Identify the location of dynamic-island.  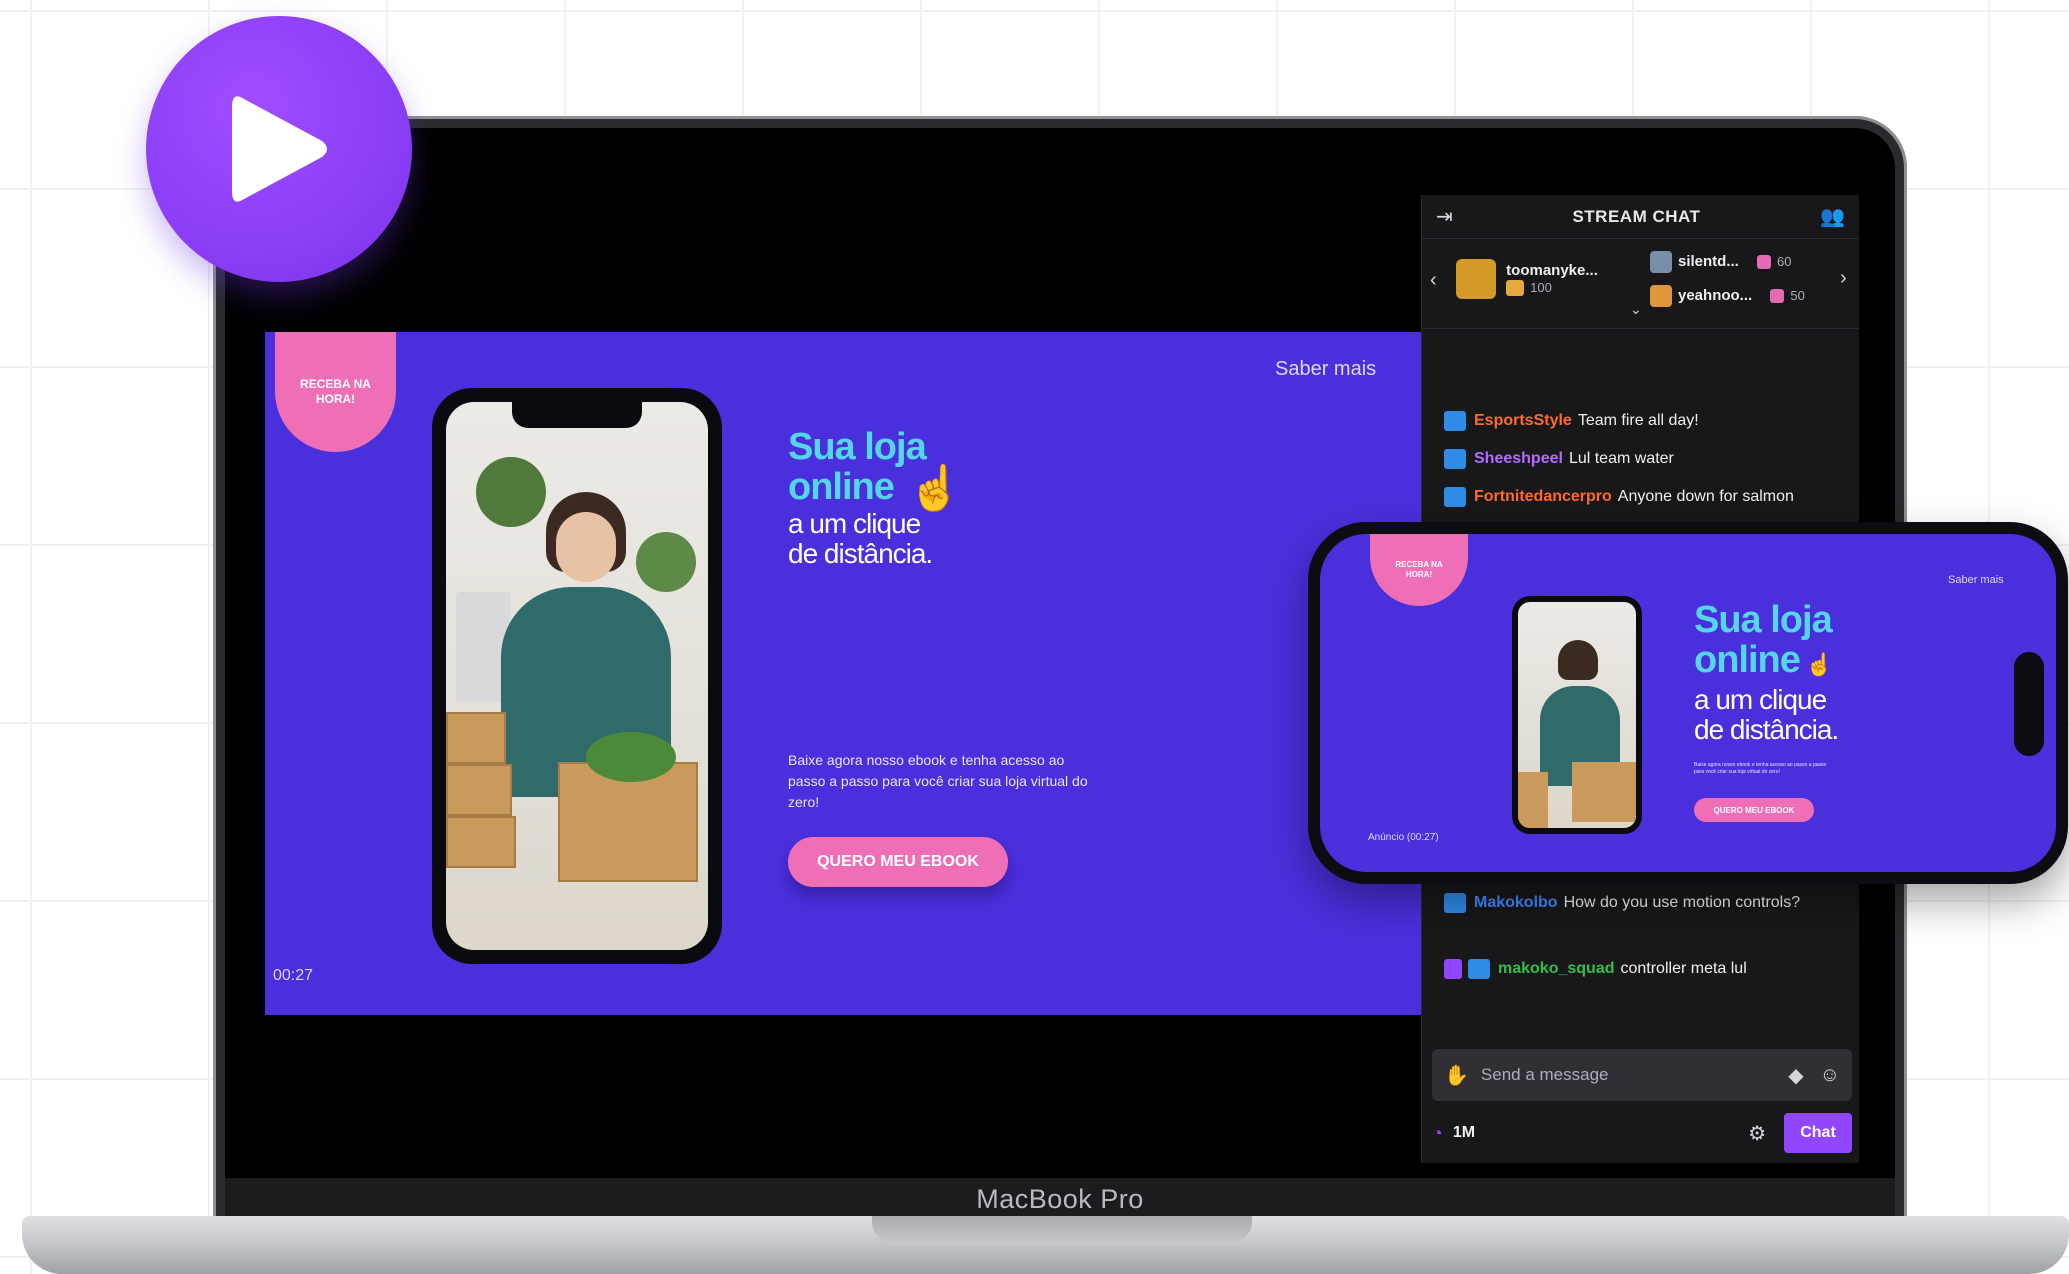
(2029, 704).